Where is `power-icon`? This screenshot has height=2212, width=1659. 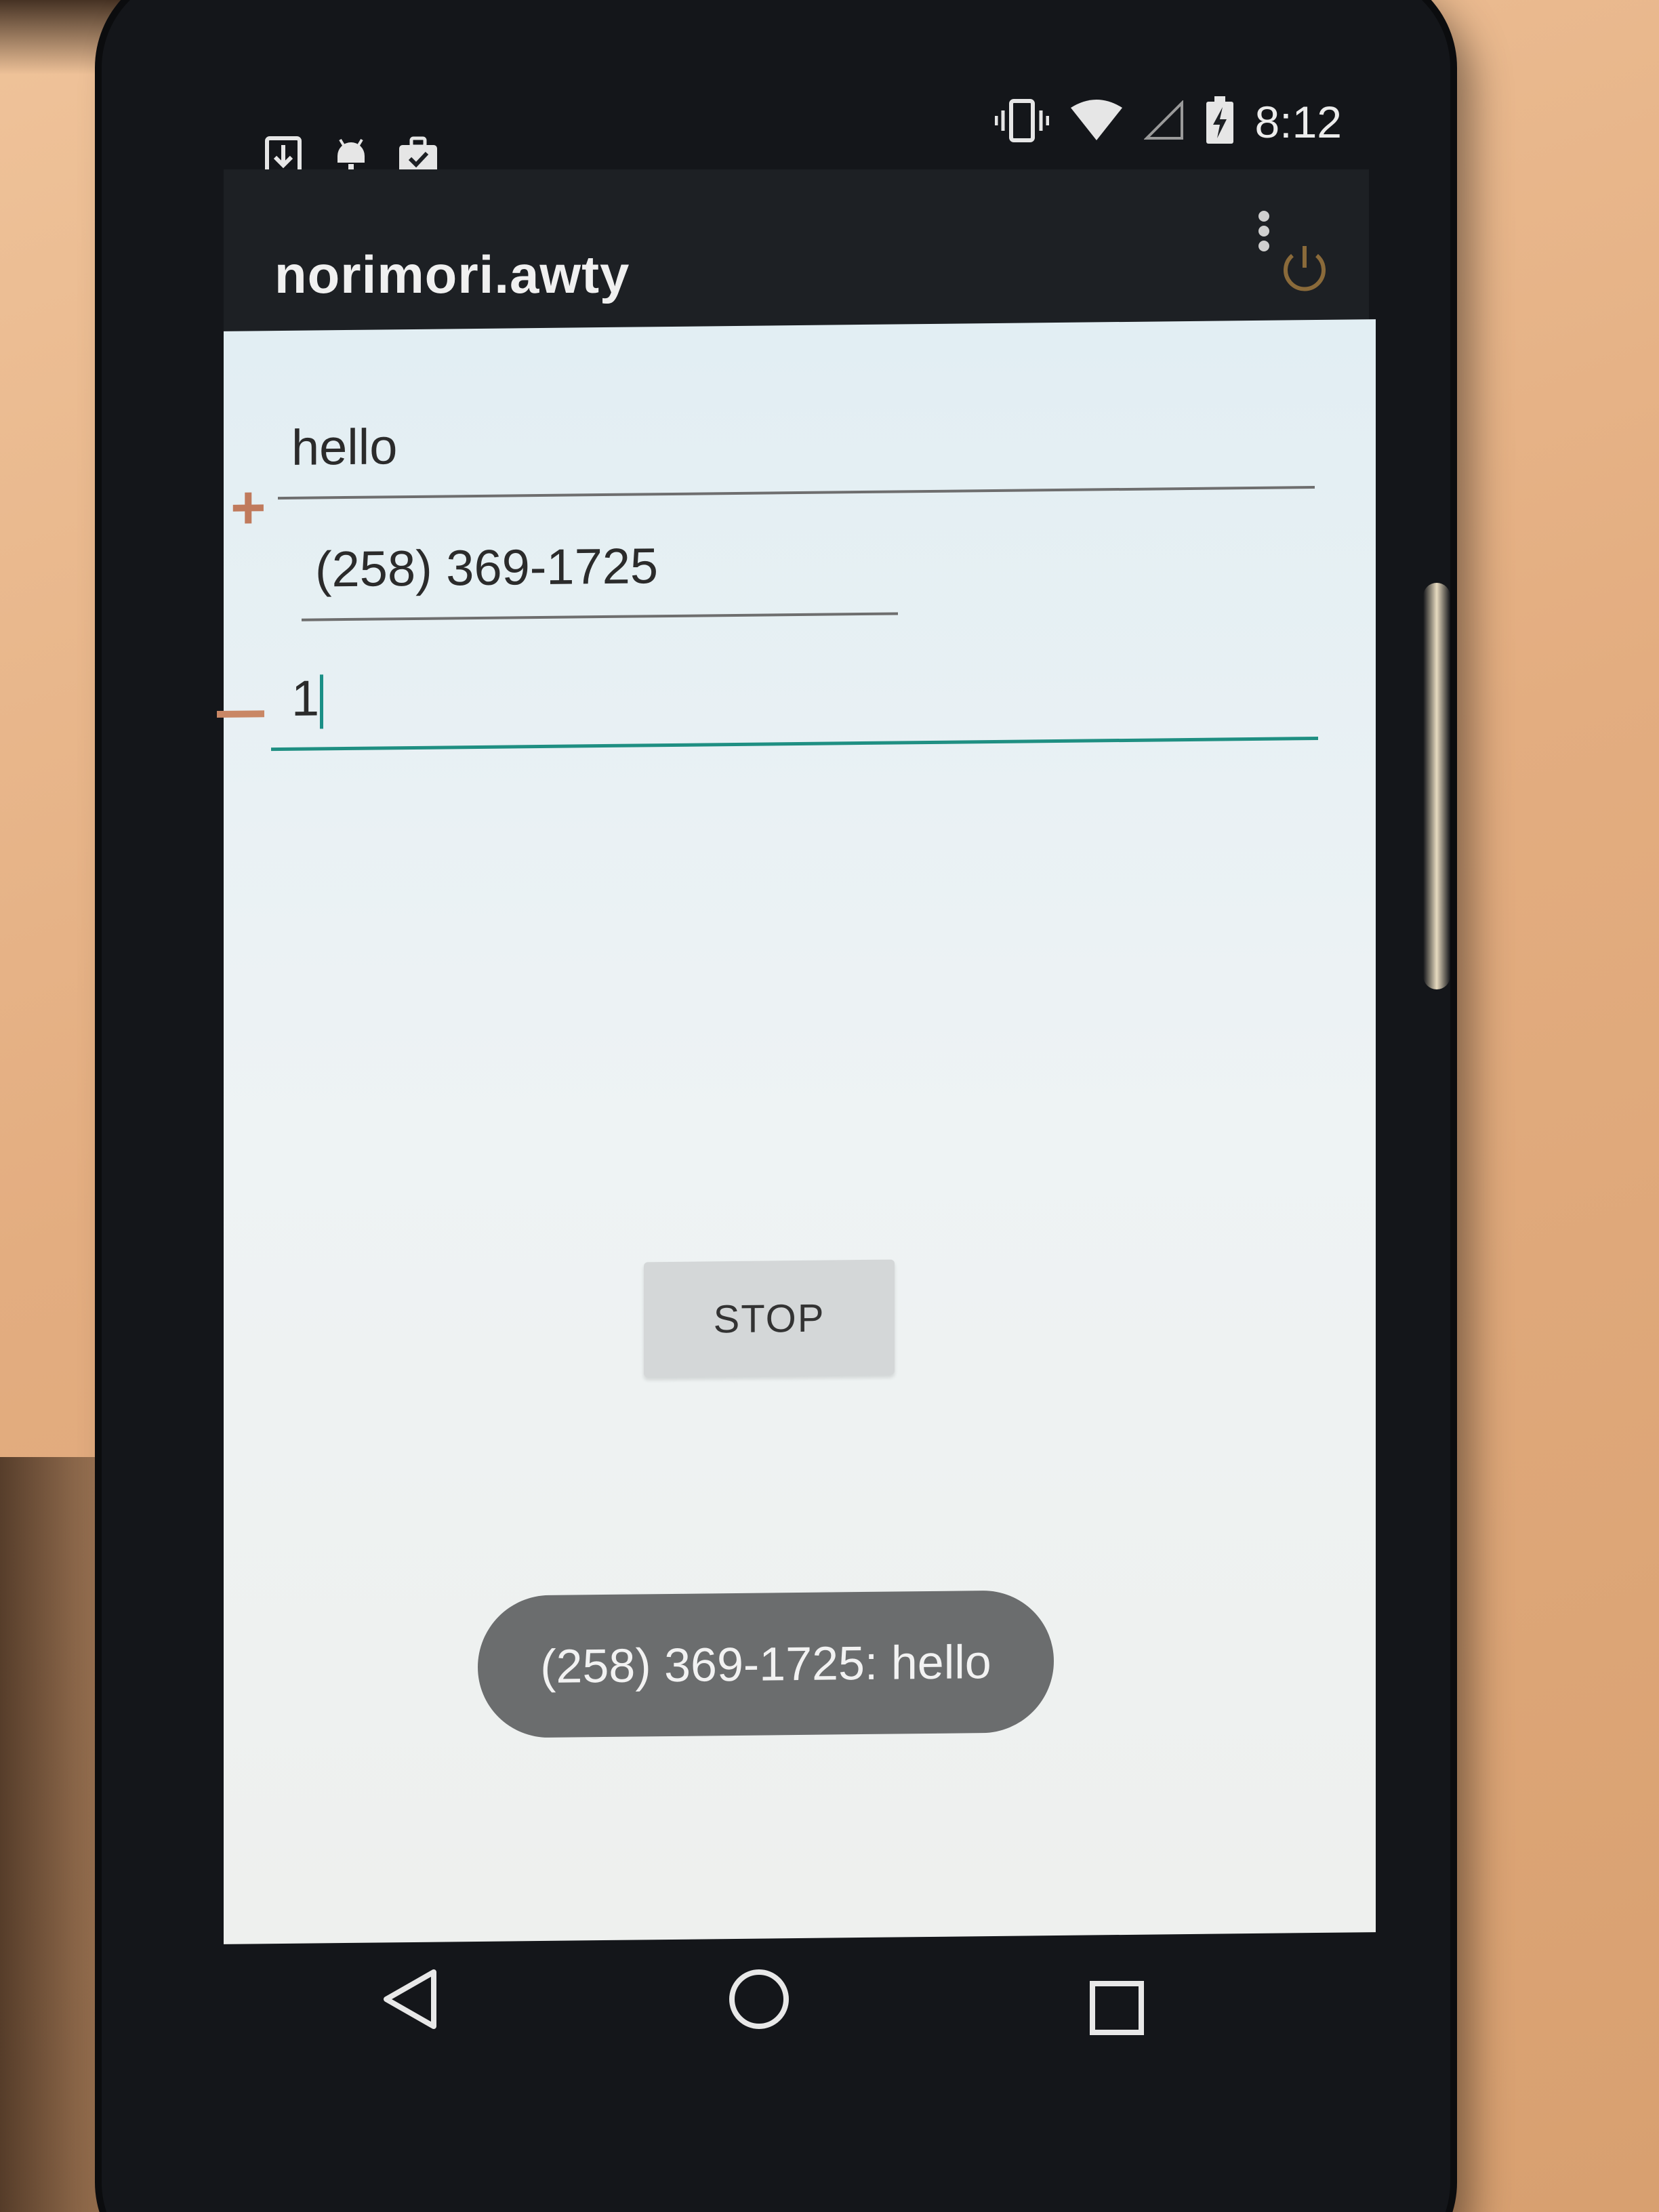 power-icon is located at coordinates (1304, 268).